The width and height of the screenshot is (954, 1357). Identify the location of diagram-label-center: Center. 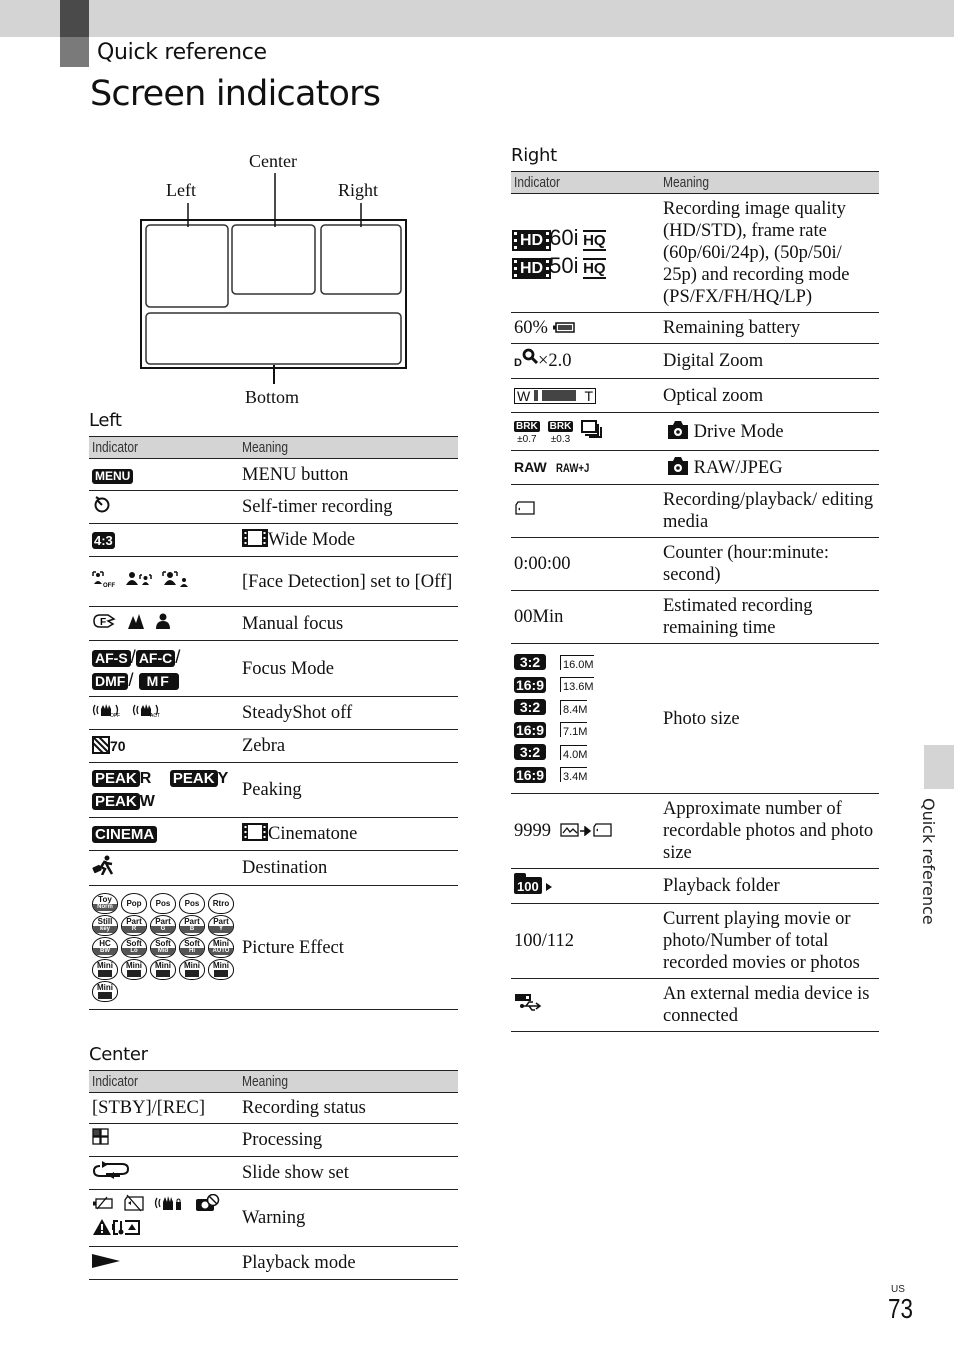
(273, 161).